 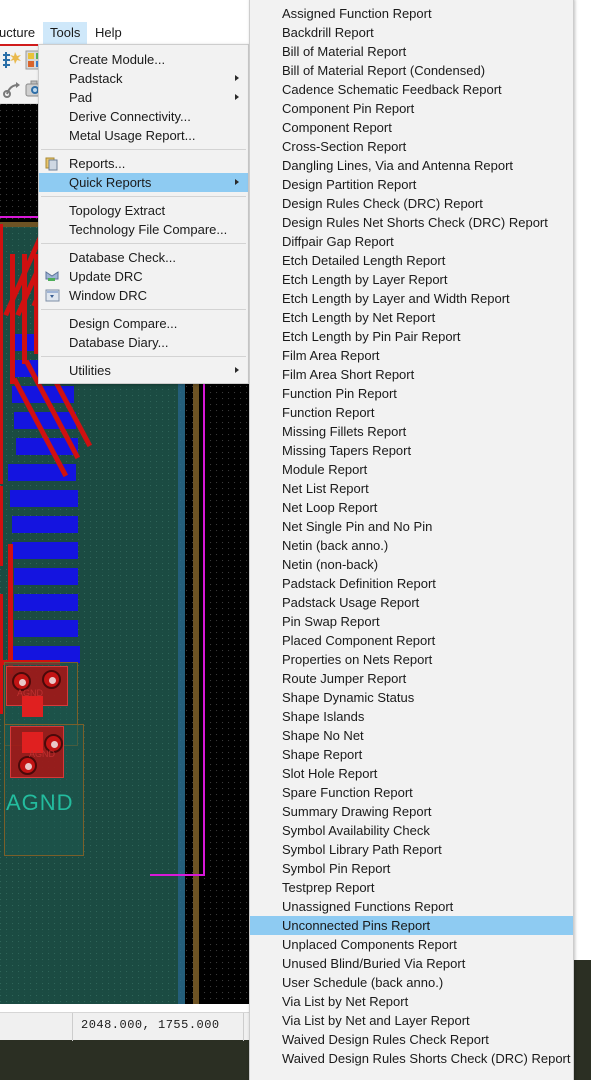 What do you see at coordinates (411, 203) in the screenshot?
I see `menu-item-design-rules-check-drc-report: Design Rules Check (DRC) Report` at bounding box center [411, 203].